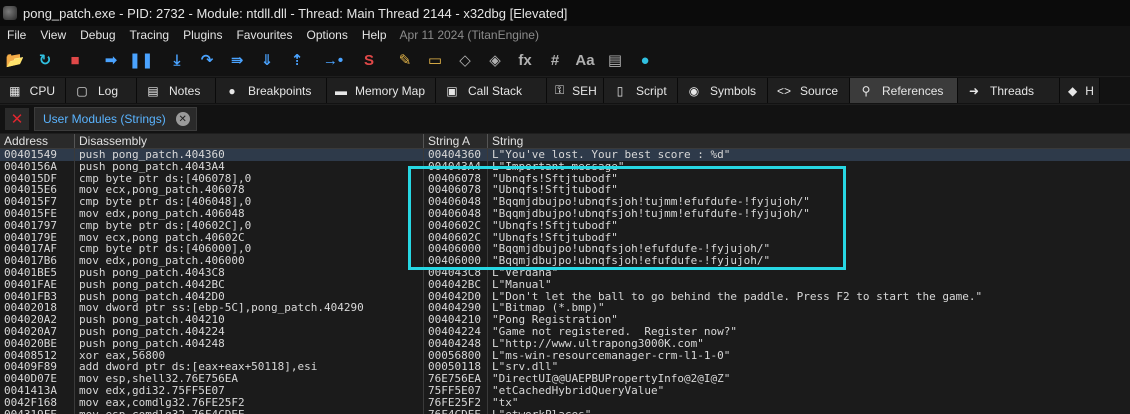  Describe the element at coordinates (555, 225) in the screenshot. I see `string-cell: "Ubnqfs!Sftjtubodf"` at that location.